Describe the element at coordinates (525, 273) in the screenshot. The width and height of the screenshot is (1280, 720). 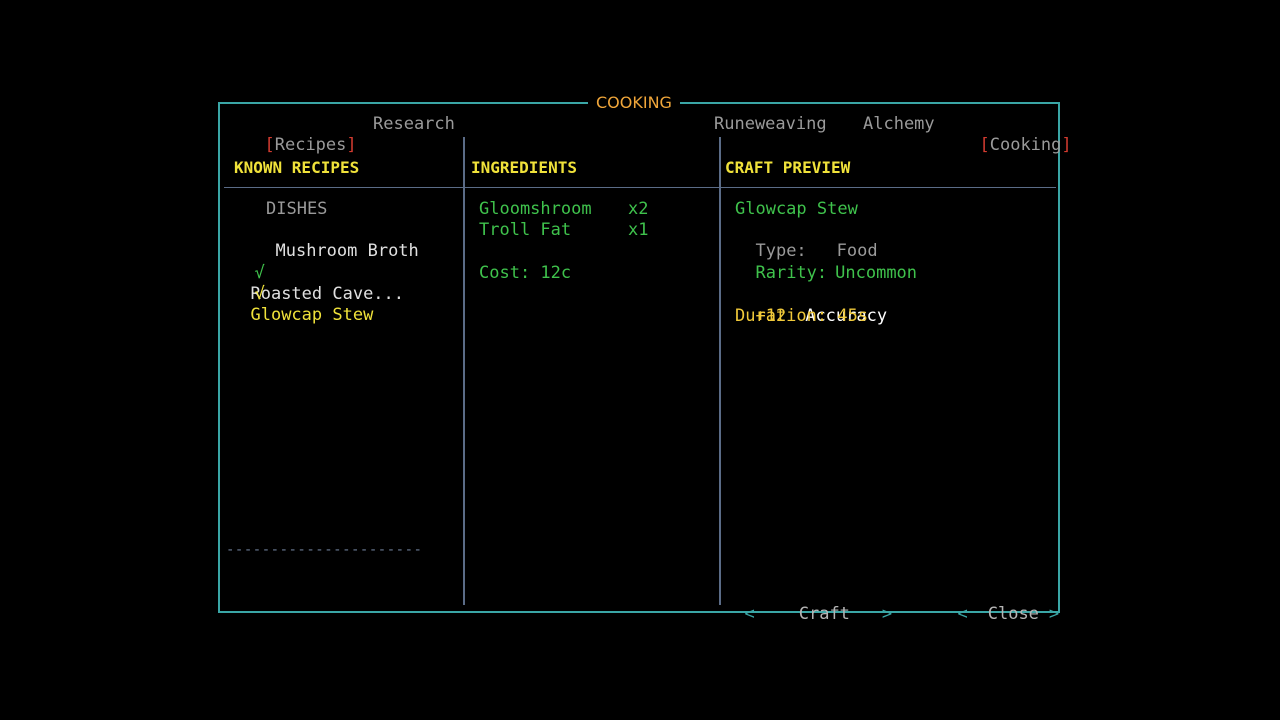
I see `recipe-cost: Cost: 12c` at that location.